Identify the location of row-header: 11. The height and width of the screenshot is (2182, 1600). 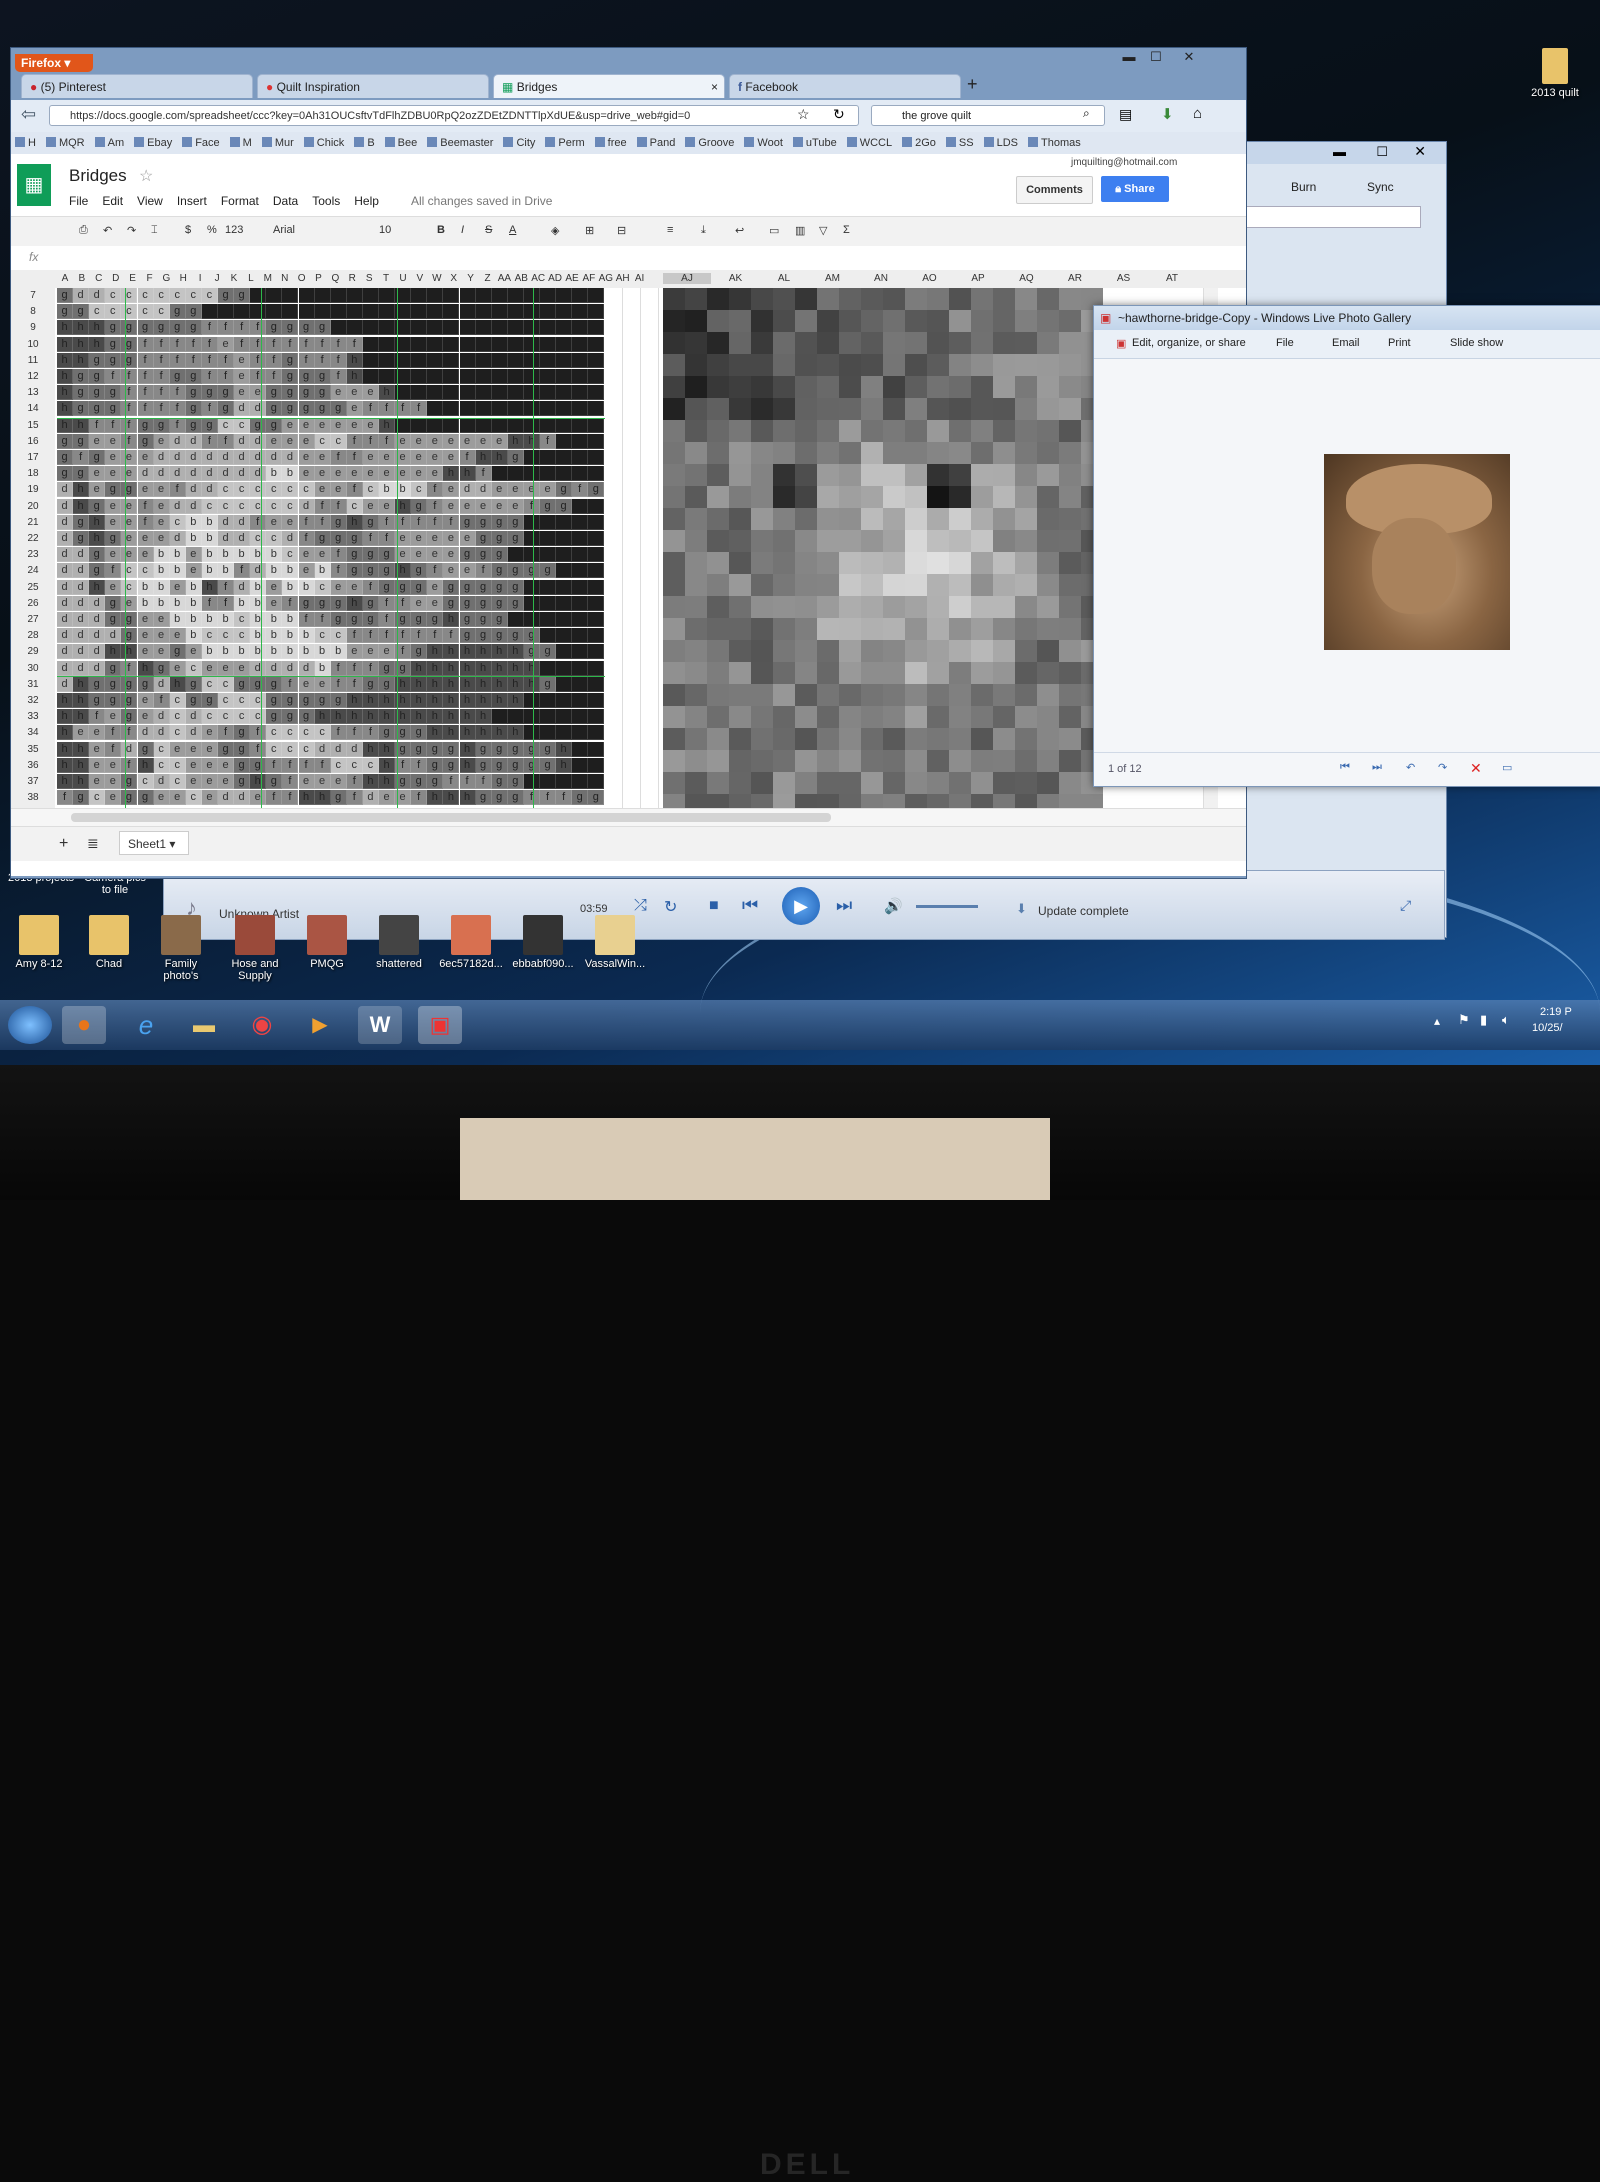
(33, 360).